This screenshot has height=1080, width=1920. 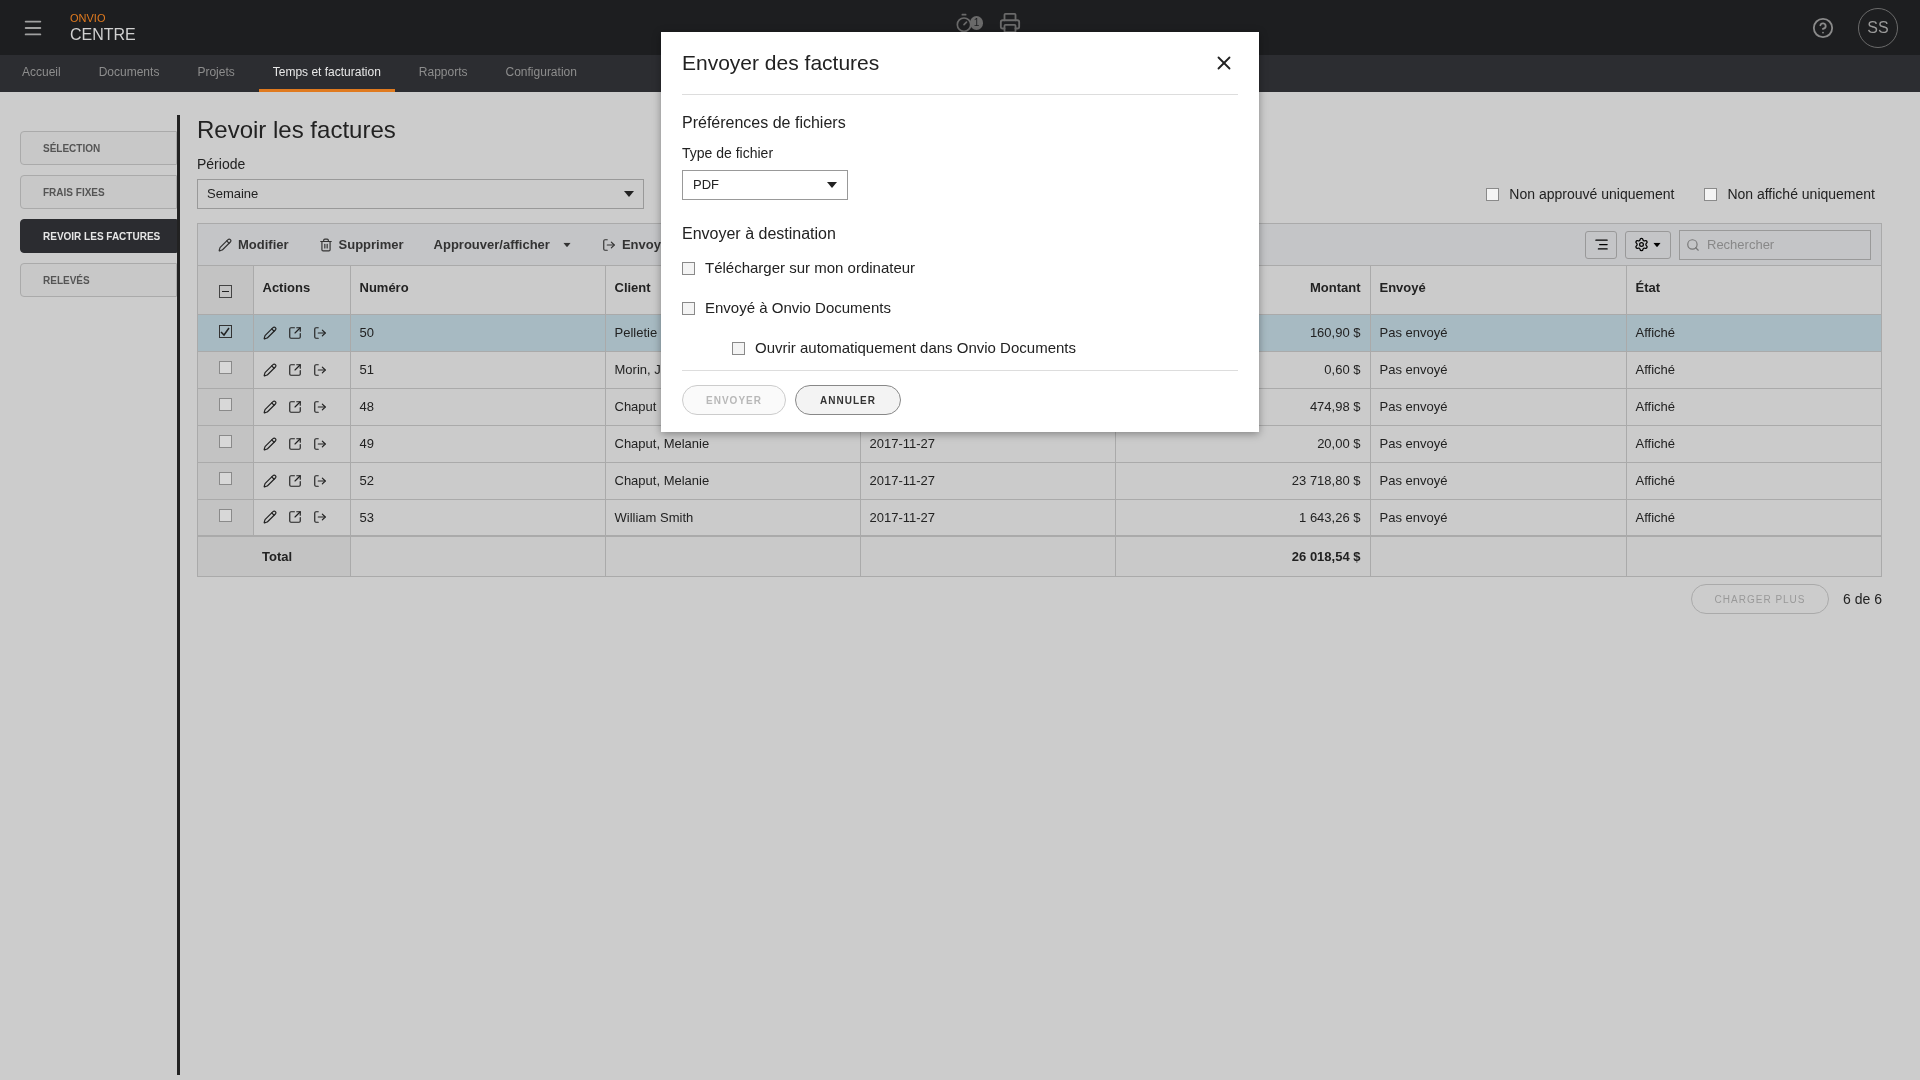 I want to click on nav-tab: Projets, so click(x=216, y=73).